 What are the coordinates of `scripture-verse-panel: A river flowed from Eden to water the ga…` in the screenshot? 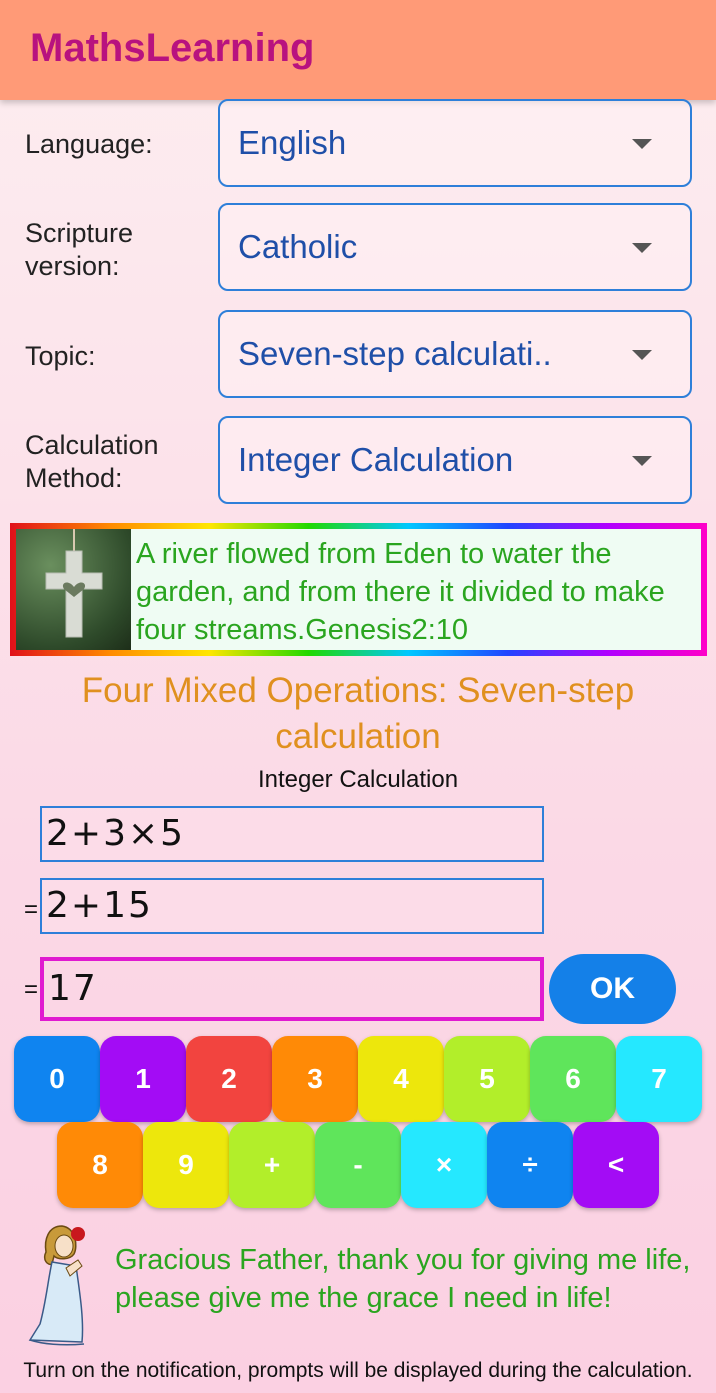 It's located at (358, 589).